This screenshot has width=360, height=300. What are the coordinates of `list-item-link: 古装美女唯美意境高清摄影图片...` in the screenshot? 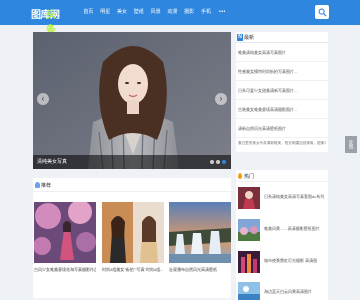 It's located at (282, 110).